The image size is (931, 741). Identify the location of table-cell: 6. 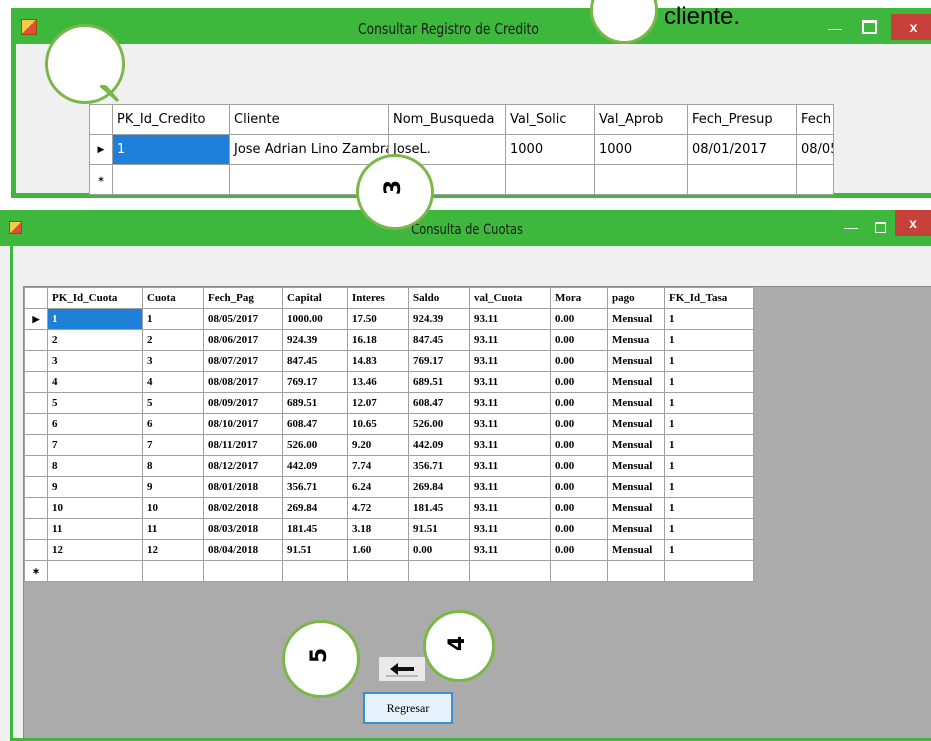
(173, 424).